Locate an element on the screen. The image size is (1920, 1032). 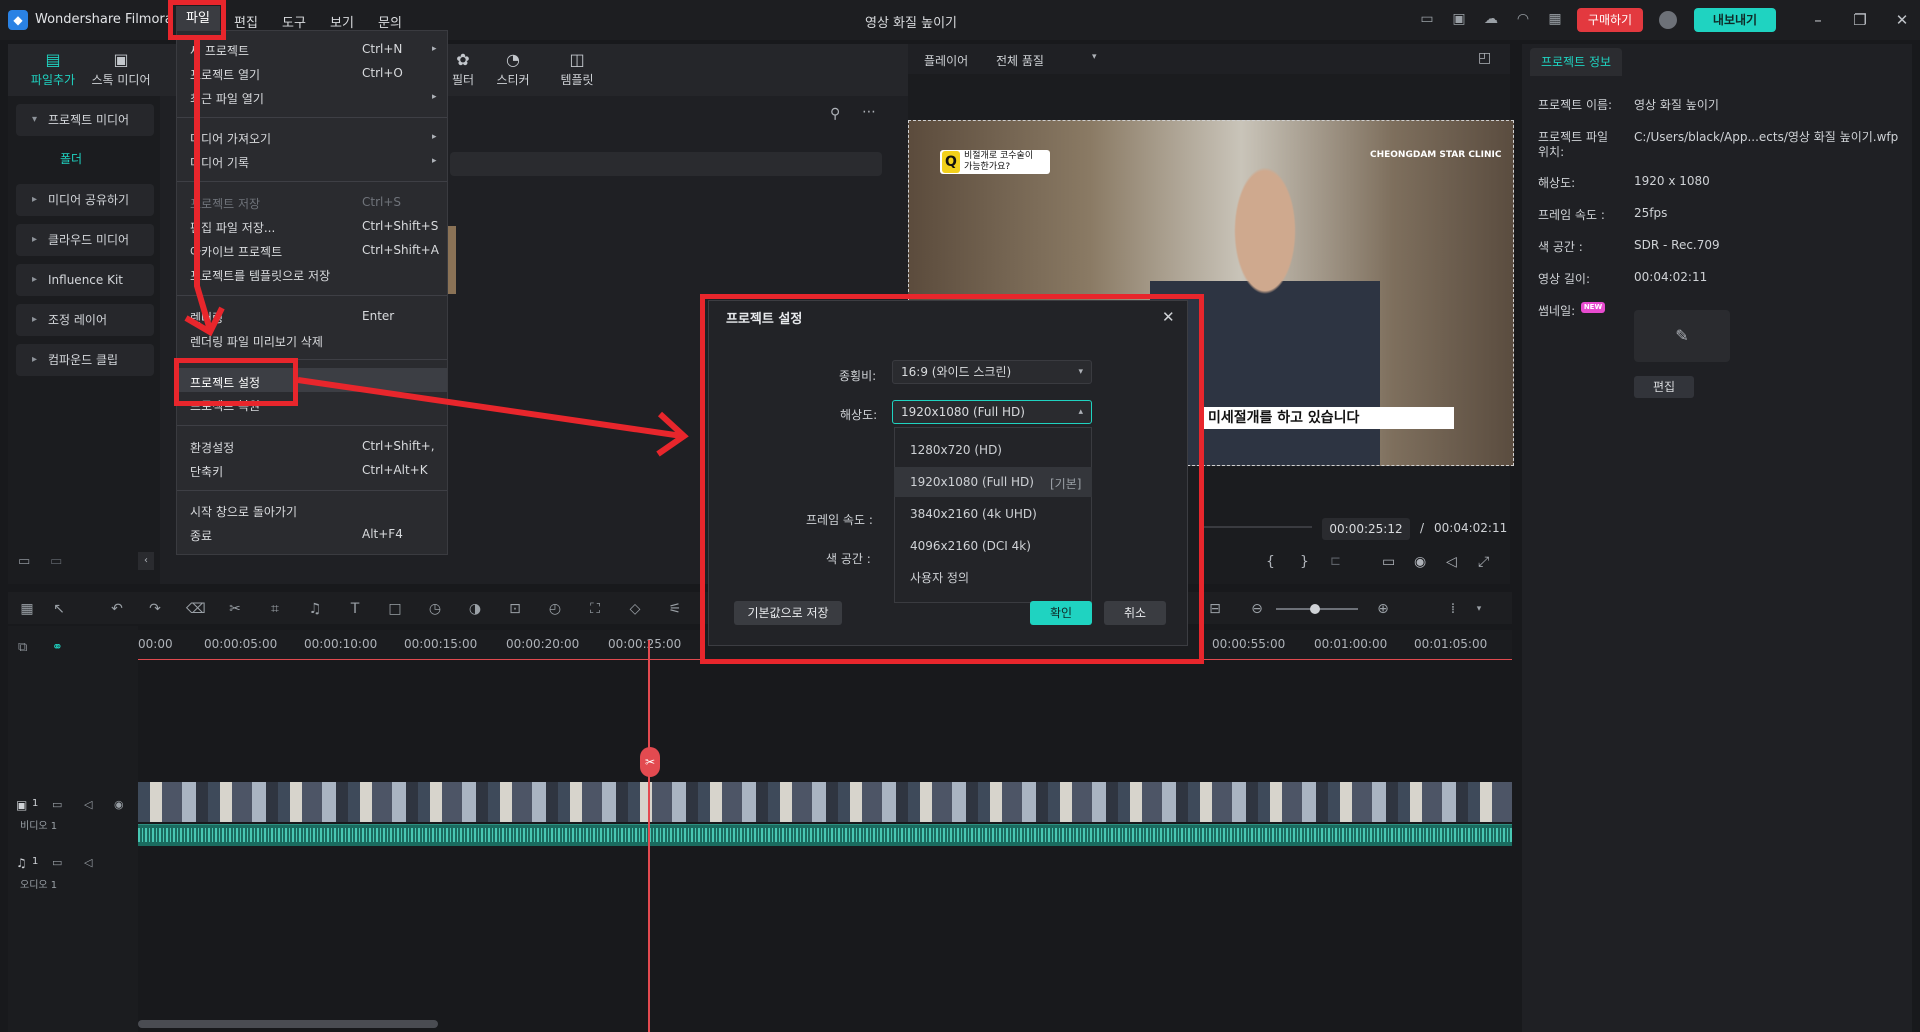
annotation-arrows is located at coordinates (436, 248).